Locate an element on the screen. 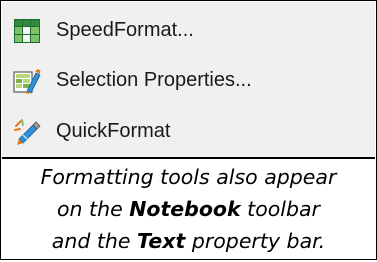 The image size is (377, 262). caption-line-3: and the Text property bar. is located at coordinates (188, 241).